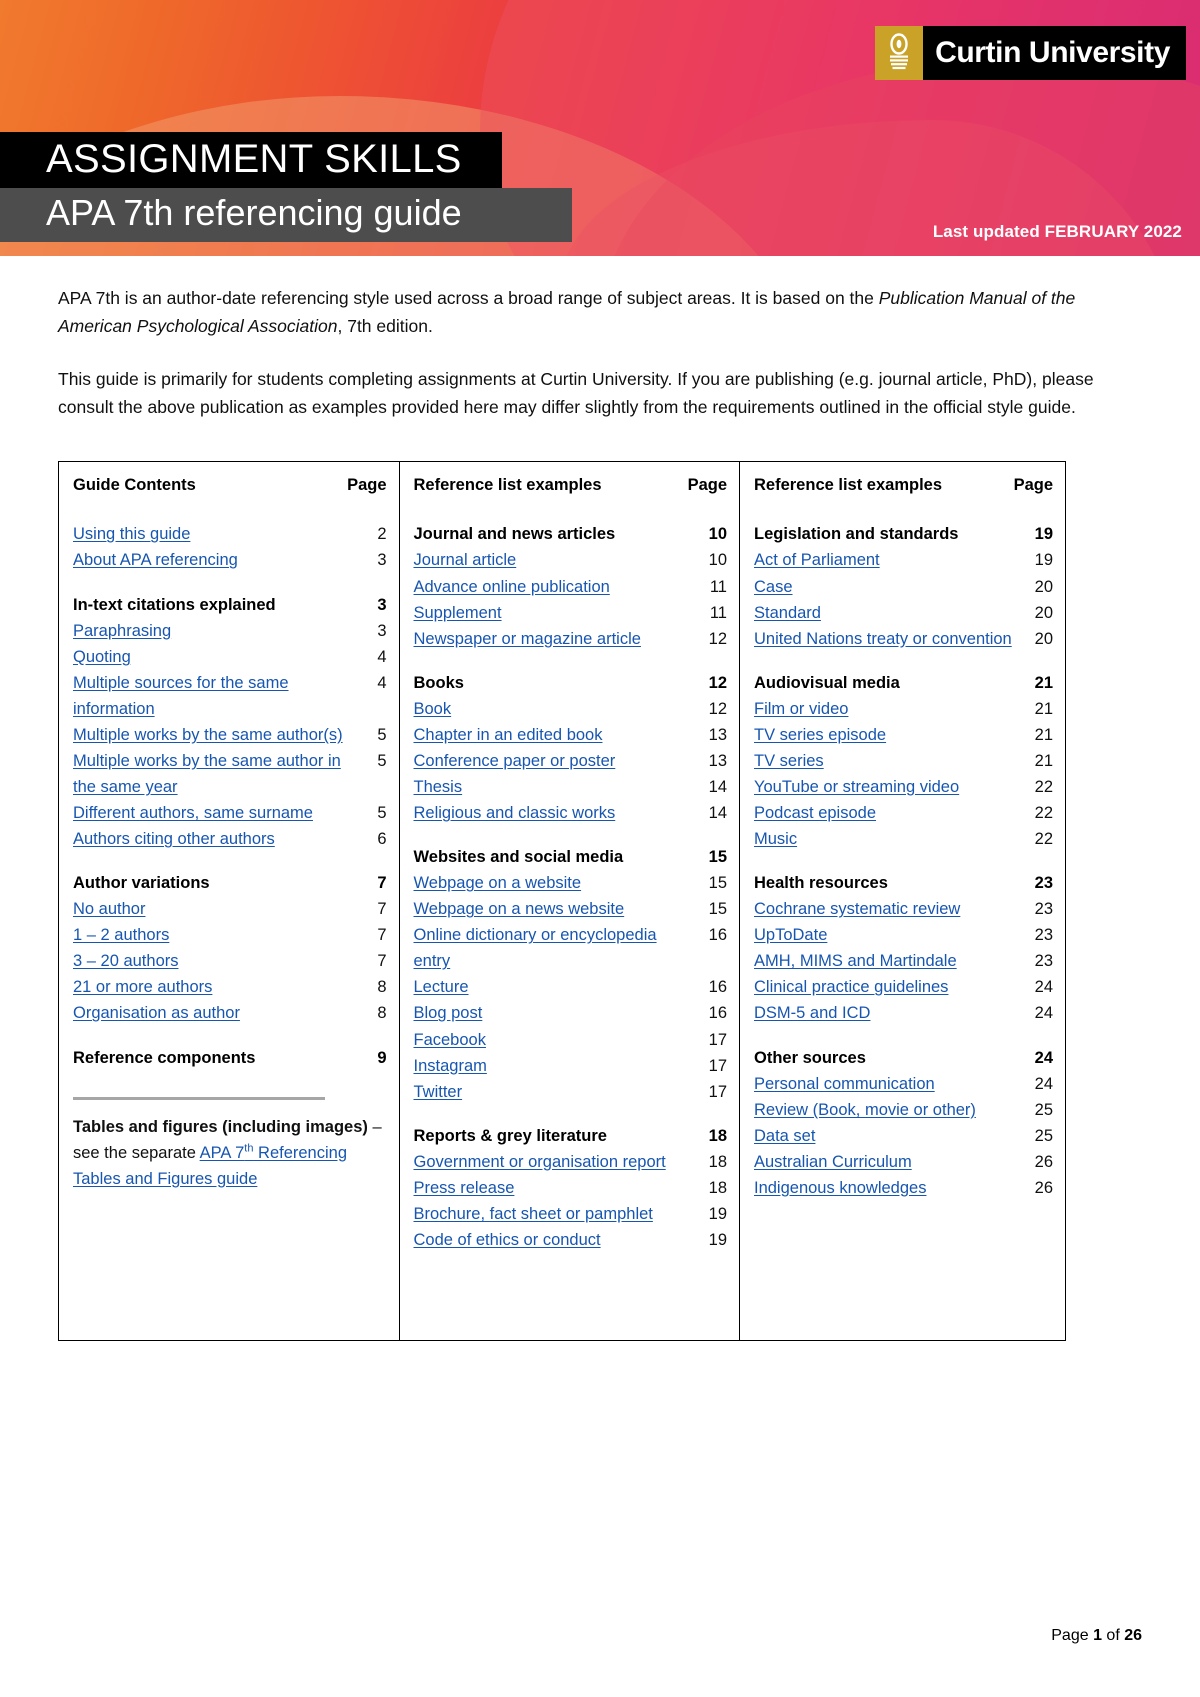 The width and height of the screenshot is (1200, 1697). What do you see at coordinates (520, 813) in the screenshot?
I see `toc-link: Religious and classic works` at bounding box center [520, 813].